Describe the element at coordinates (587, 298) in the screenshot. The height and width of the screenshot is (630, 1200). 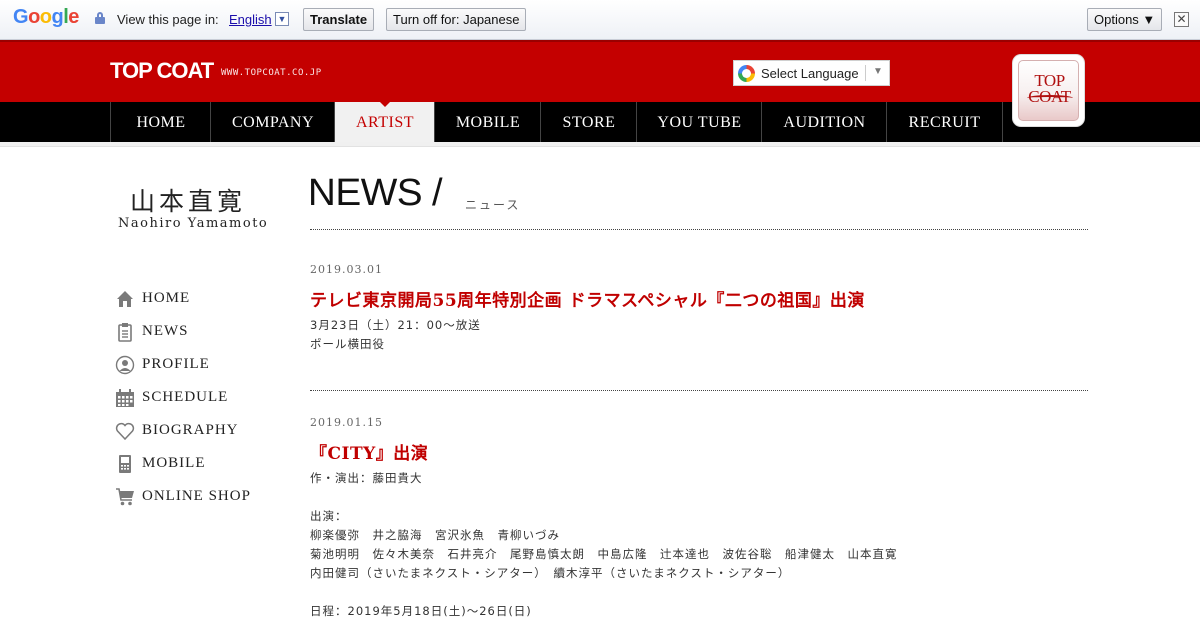
I see `news-headline: テレビ東京開局55周年特別企画 ドラマスペシャル『二つの祖国』出演` at that location.